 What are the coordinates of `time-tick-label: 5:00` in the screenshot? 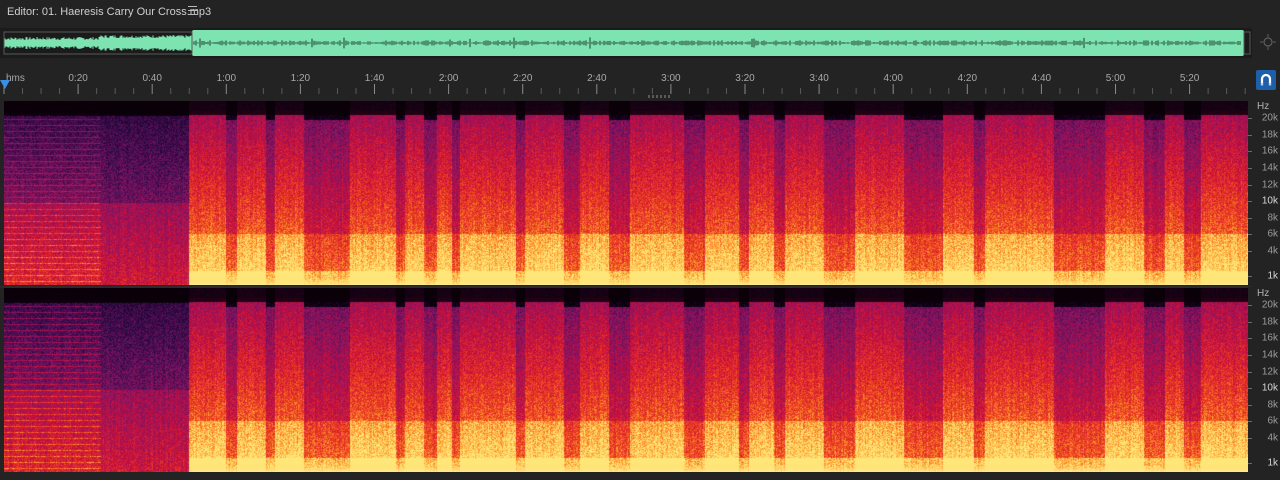 It's located at (1115, 78).